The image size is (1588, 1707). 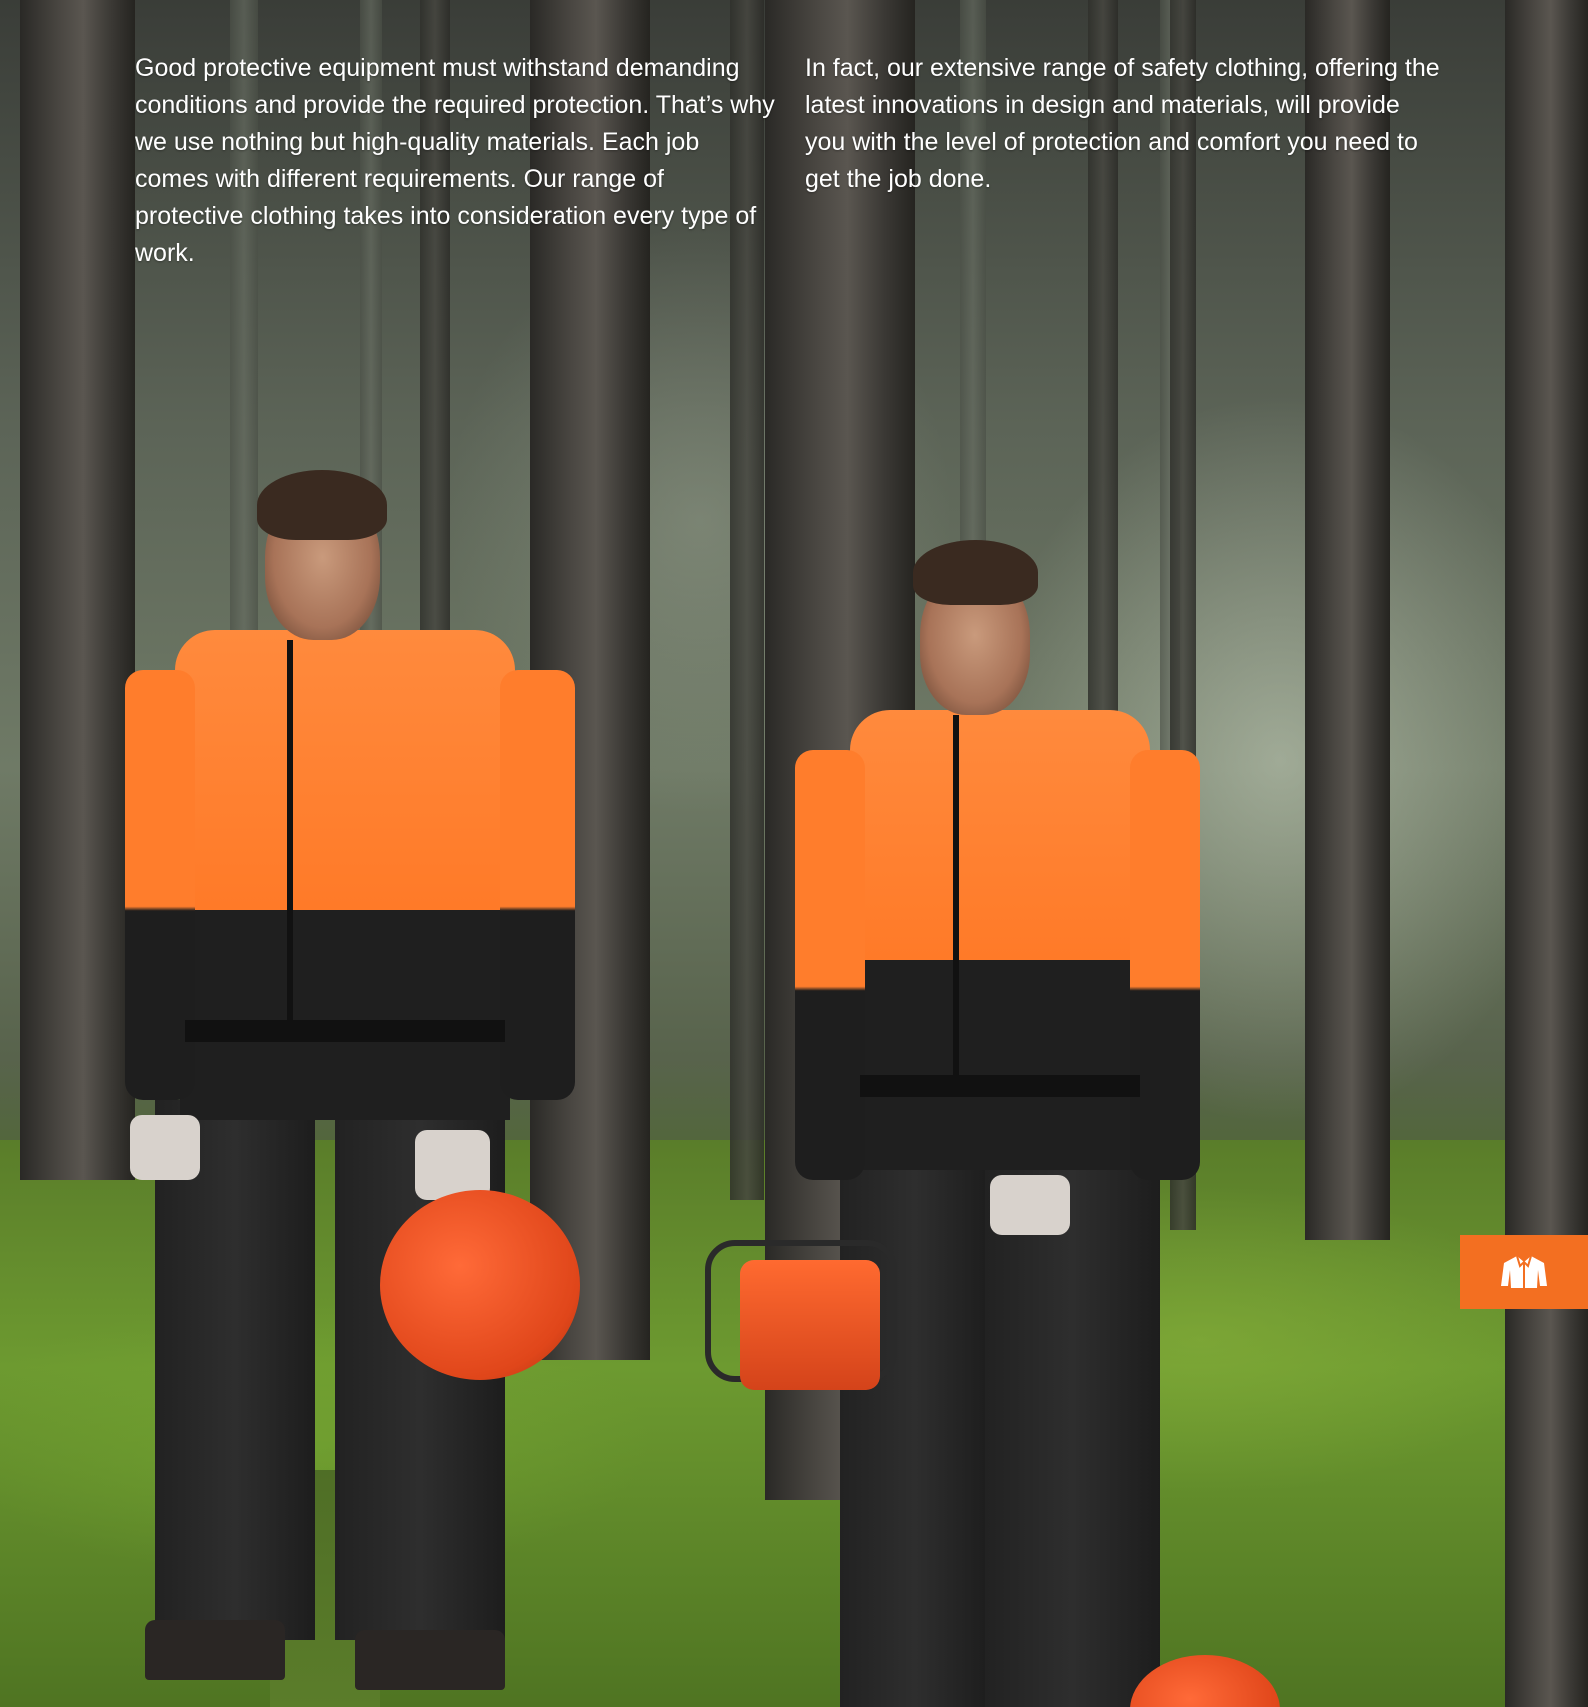 I want to click on jacket-icon, so click(x=1524, y=1271).